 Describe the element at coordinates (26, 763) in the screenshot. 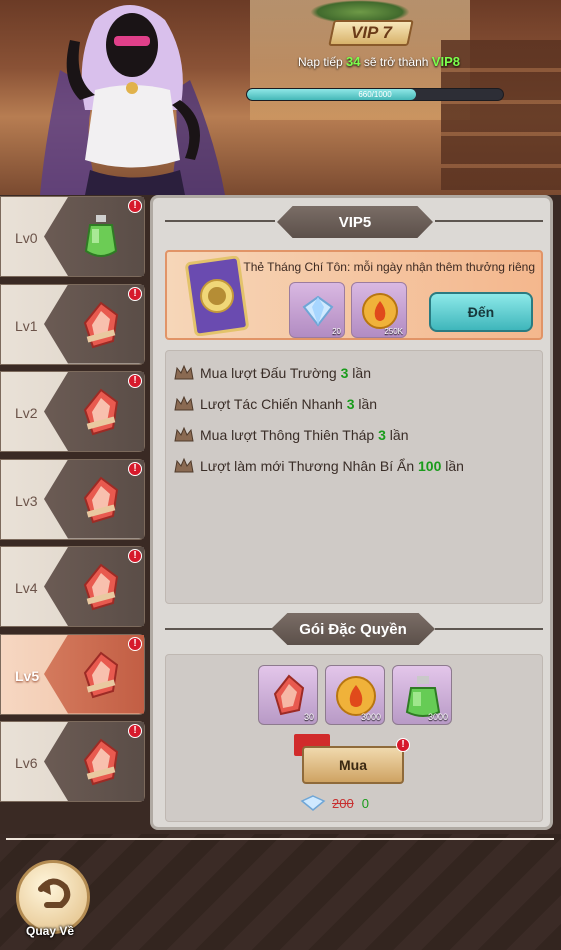

I see `level-label: Lv6` at that location.